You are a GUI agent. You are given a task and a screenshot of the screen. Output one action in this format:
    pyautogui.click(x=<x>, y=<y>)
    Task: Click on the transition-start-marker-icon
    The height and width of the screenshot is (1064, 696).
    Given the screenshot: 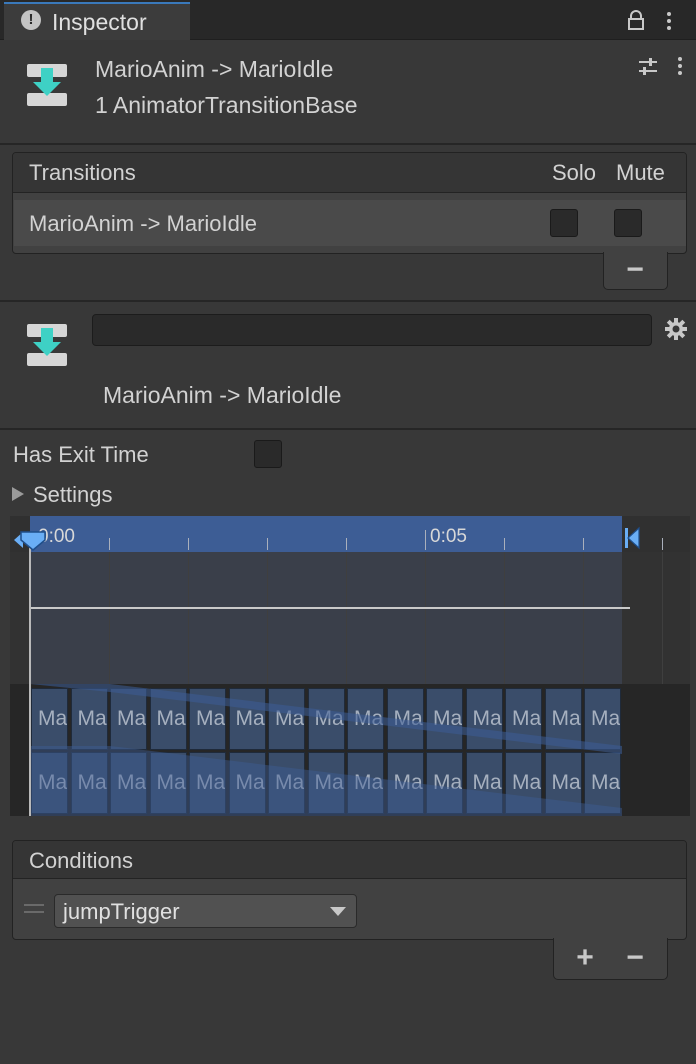 What is the action you would take?
    pyautogui.click(x=30, y=540)
    